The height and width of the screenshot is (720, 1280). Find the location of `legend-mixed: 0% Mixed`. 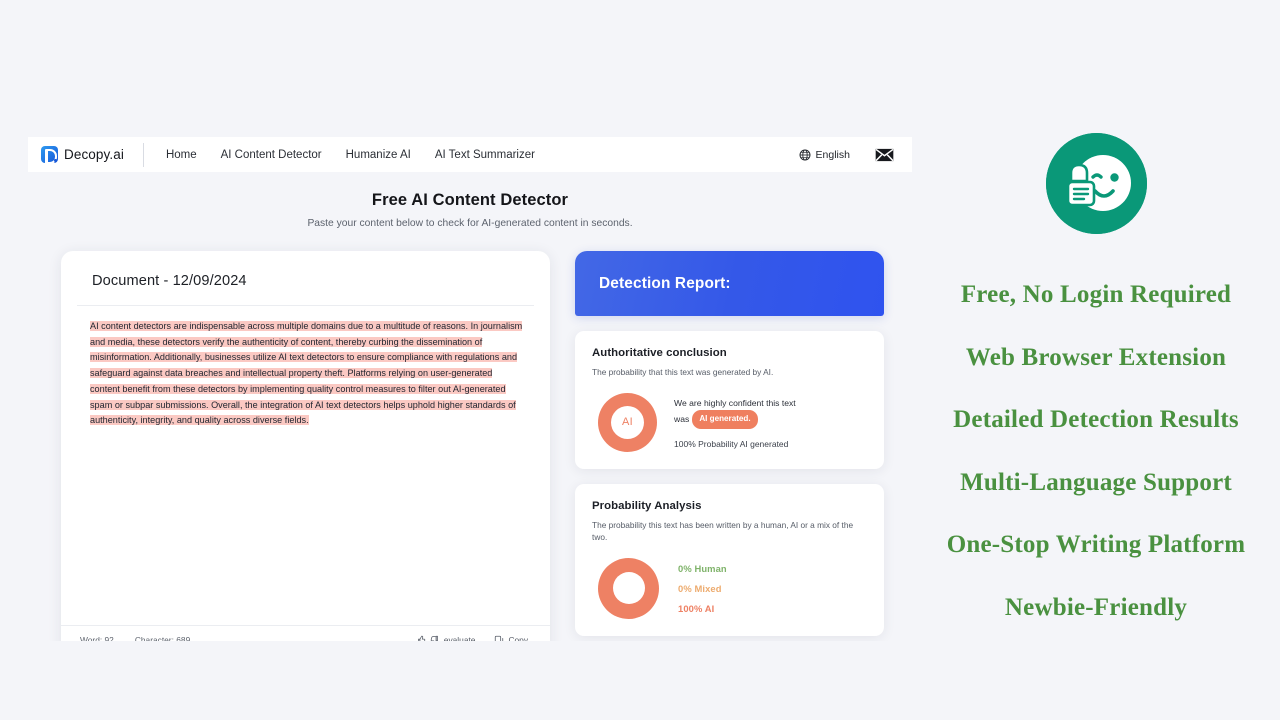

legend-mixed: 0% Mixed is located at coordinates (700, 588).